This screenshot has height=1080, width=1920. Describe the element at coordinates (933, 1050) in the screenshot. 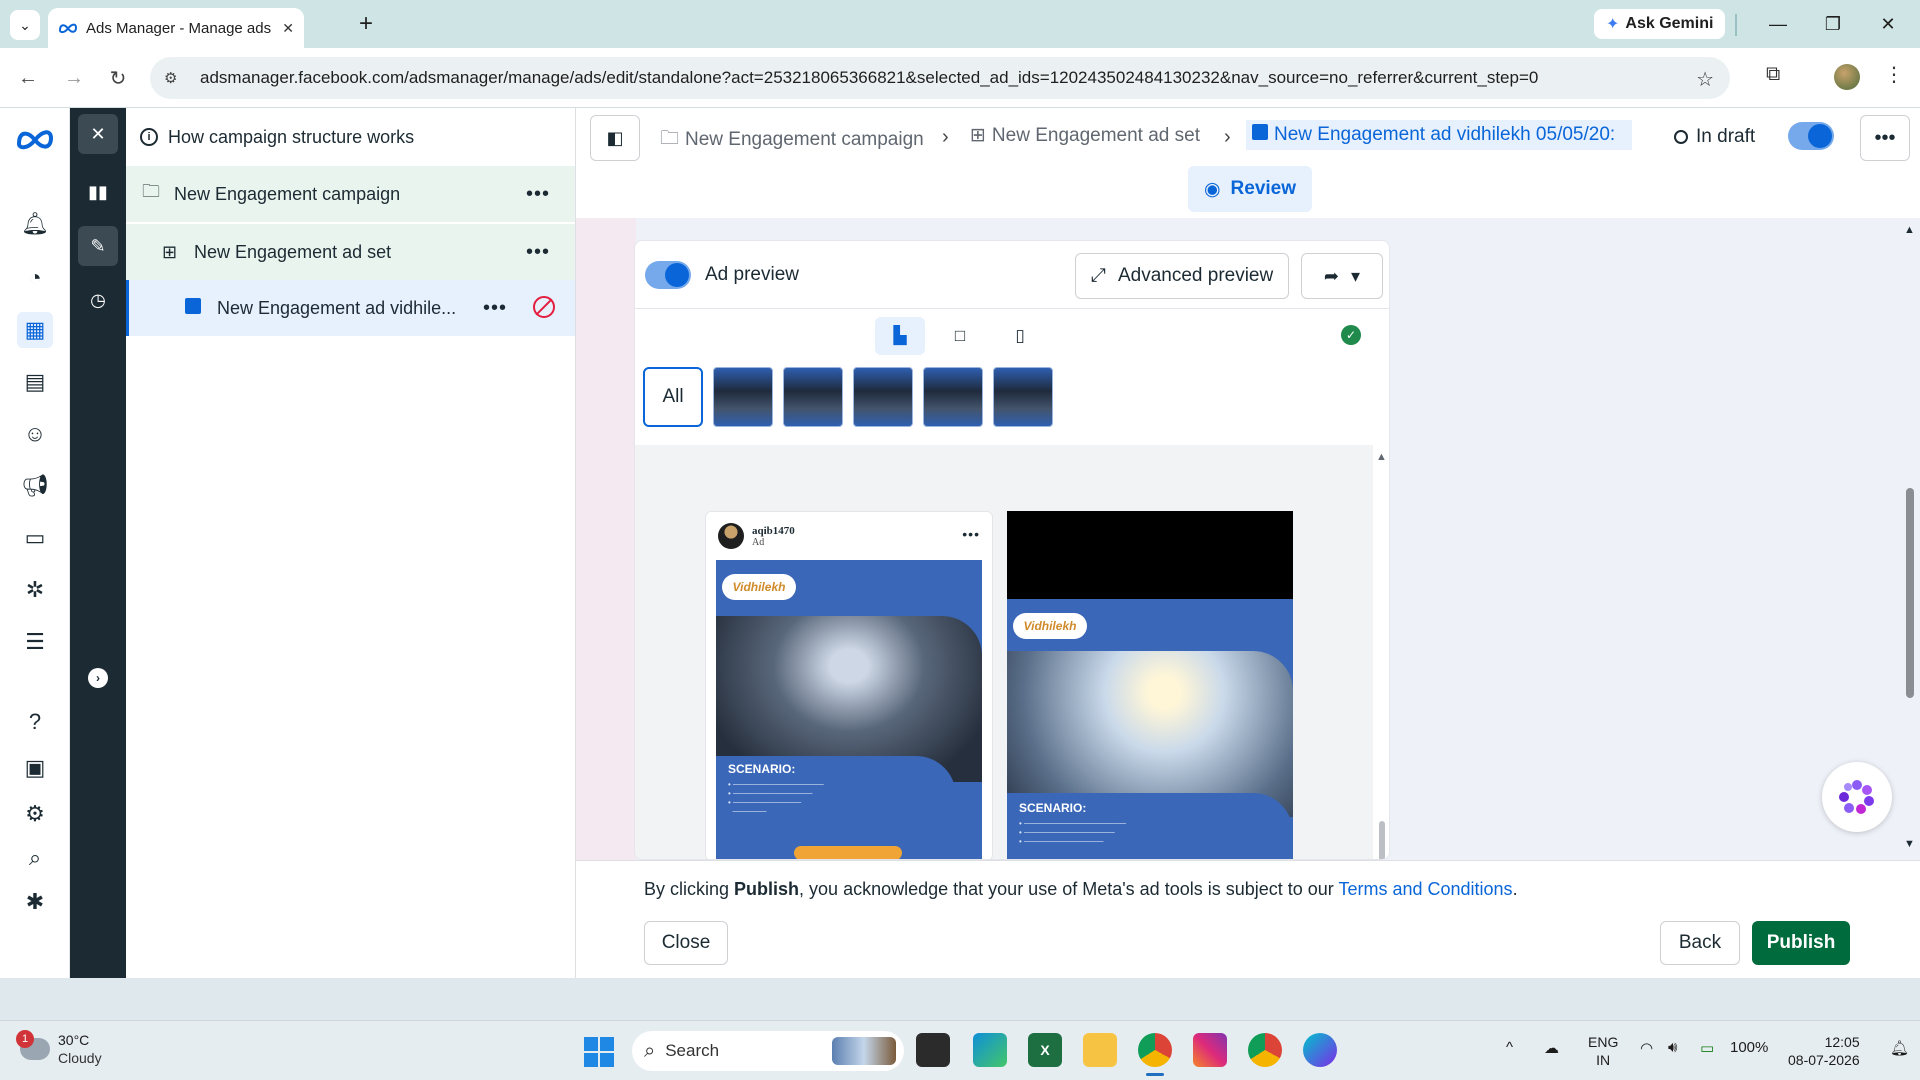

I see `task-view-icon` at that location.